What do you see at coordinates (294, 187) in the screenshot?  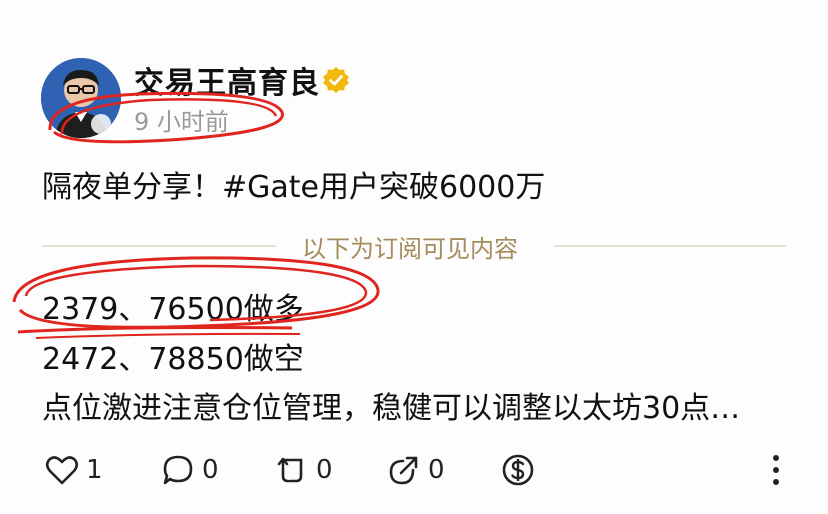 I see `post-text: 隔夜单分享！#Gate用户突破6000万` at bounding box center [294, 187].